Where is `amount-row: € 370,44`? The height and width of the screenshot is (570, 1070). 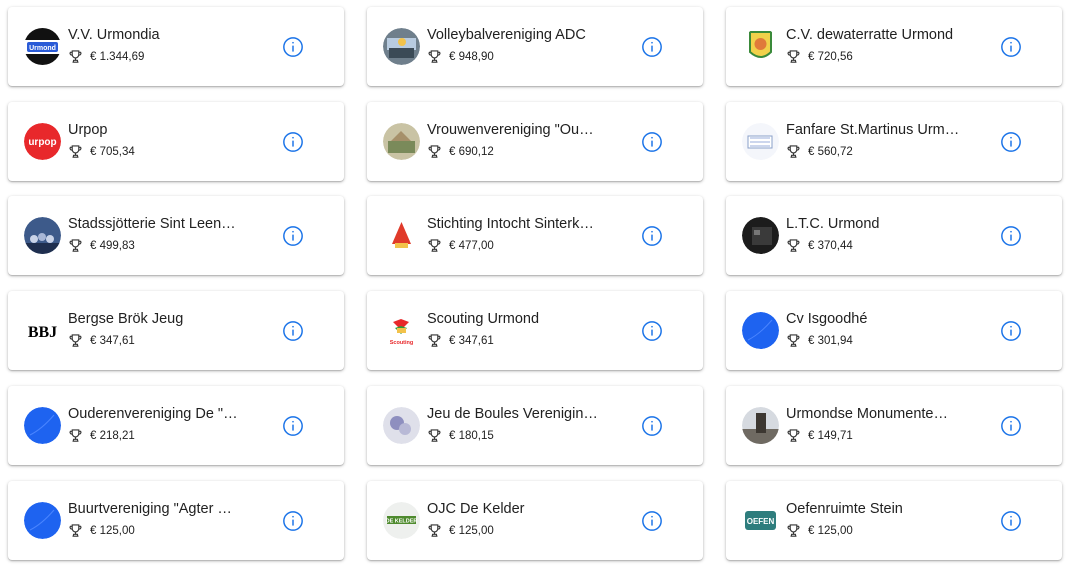 amount-row: € 370,44 is located at coordinates (819, 245).